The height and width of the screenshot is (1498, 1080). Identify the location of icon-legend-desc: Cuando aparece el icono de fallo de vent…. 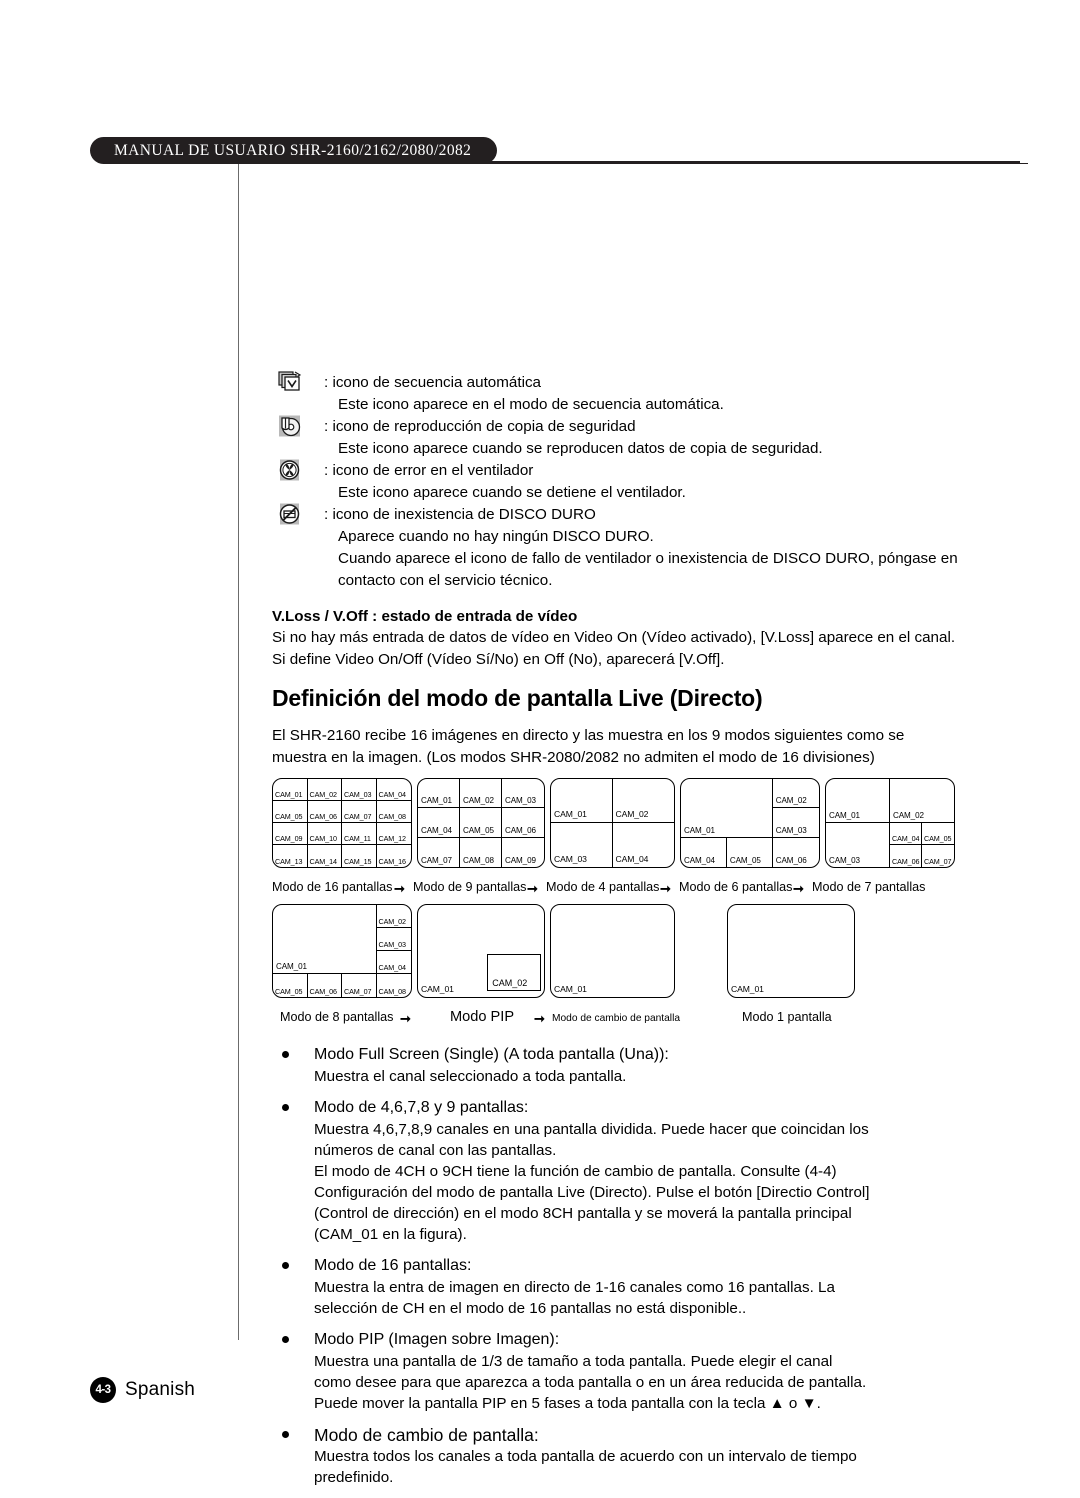
(648, 558).